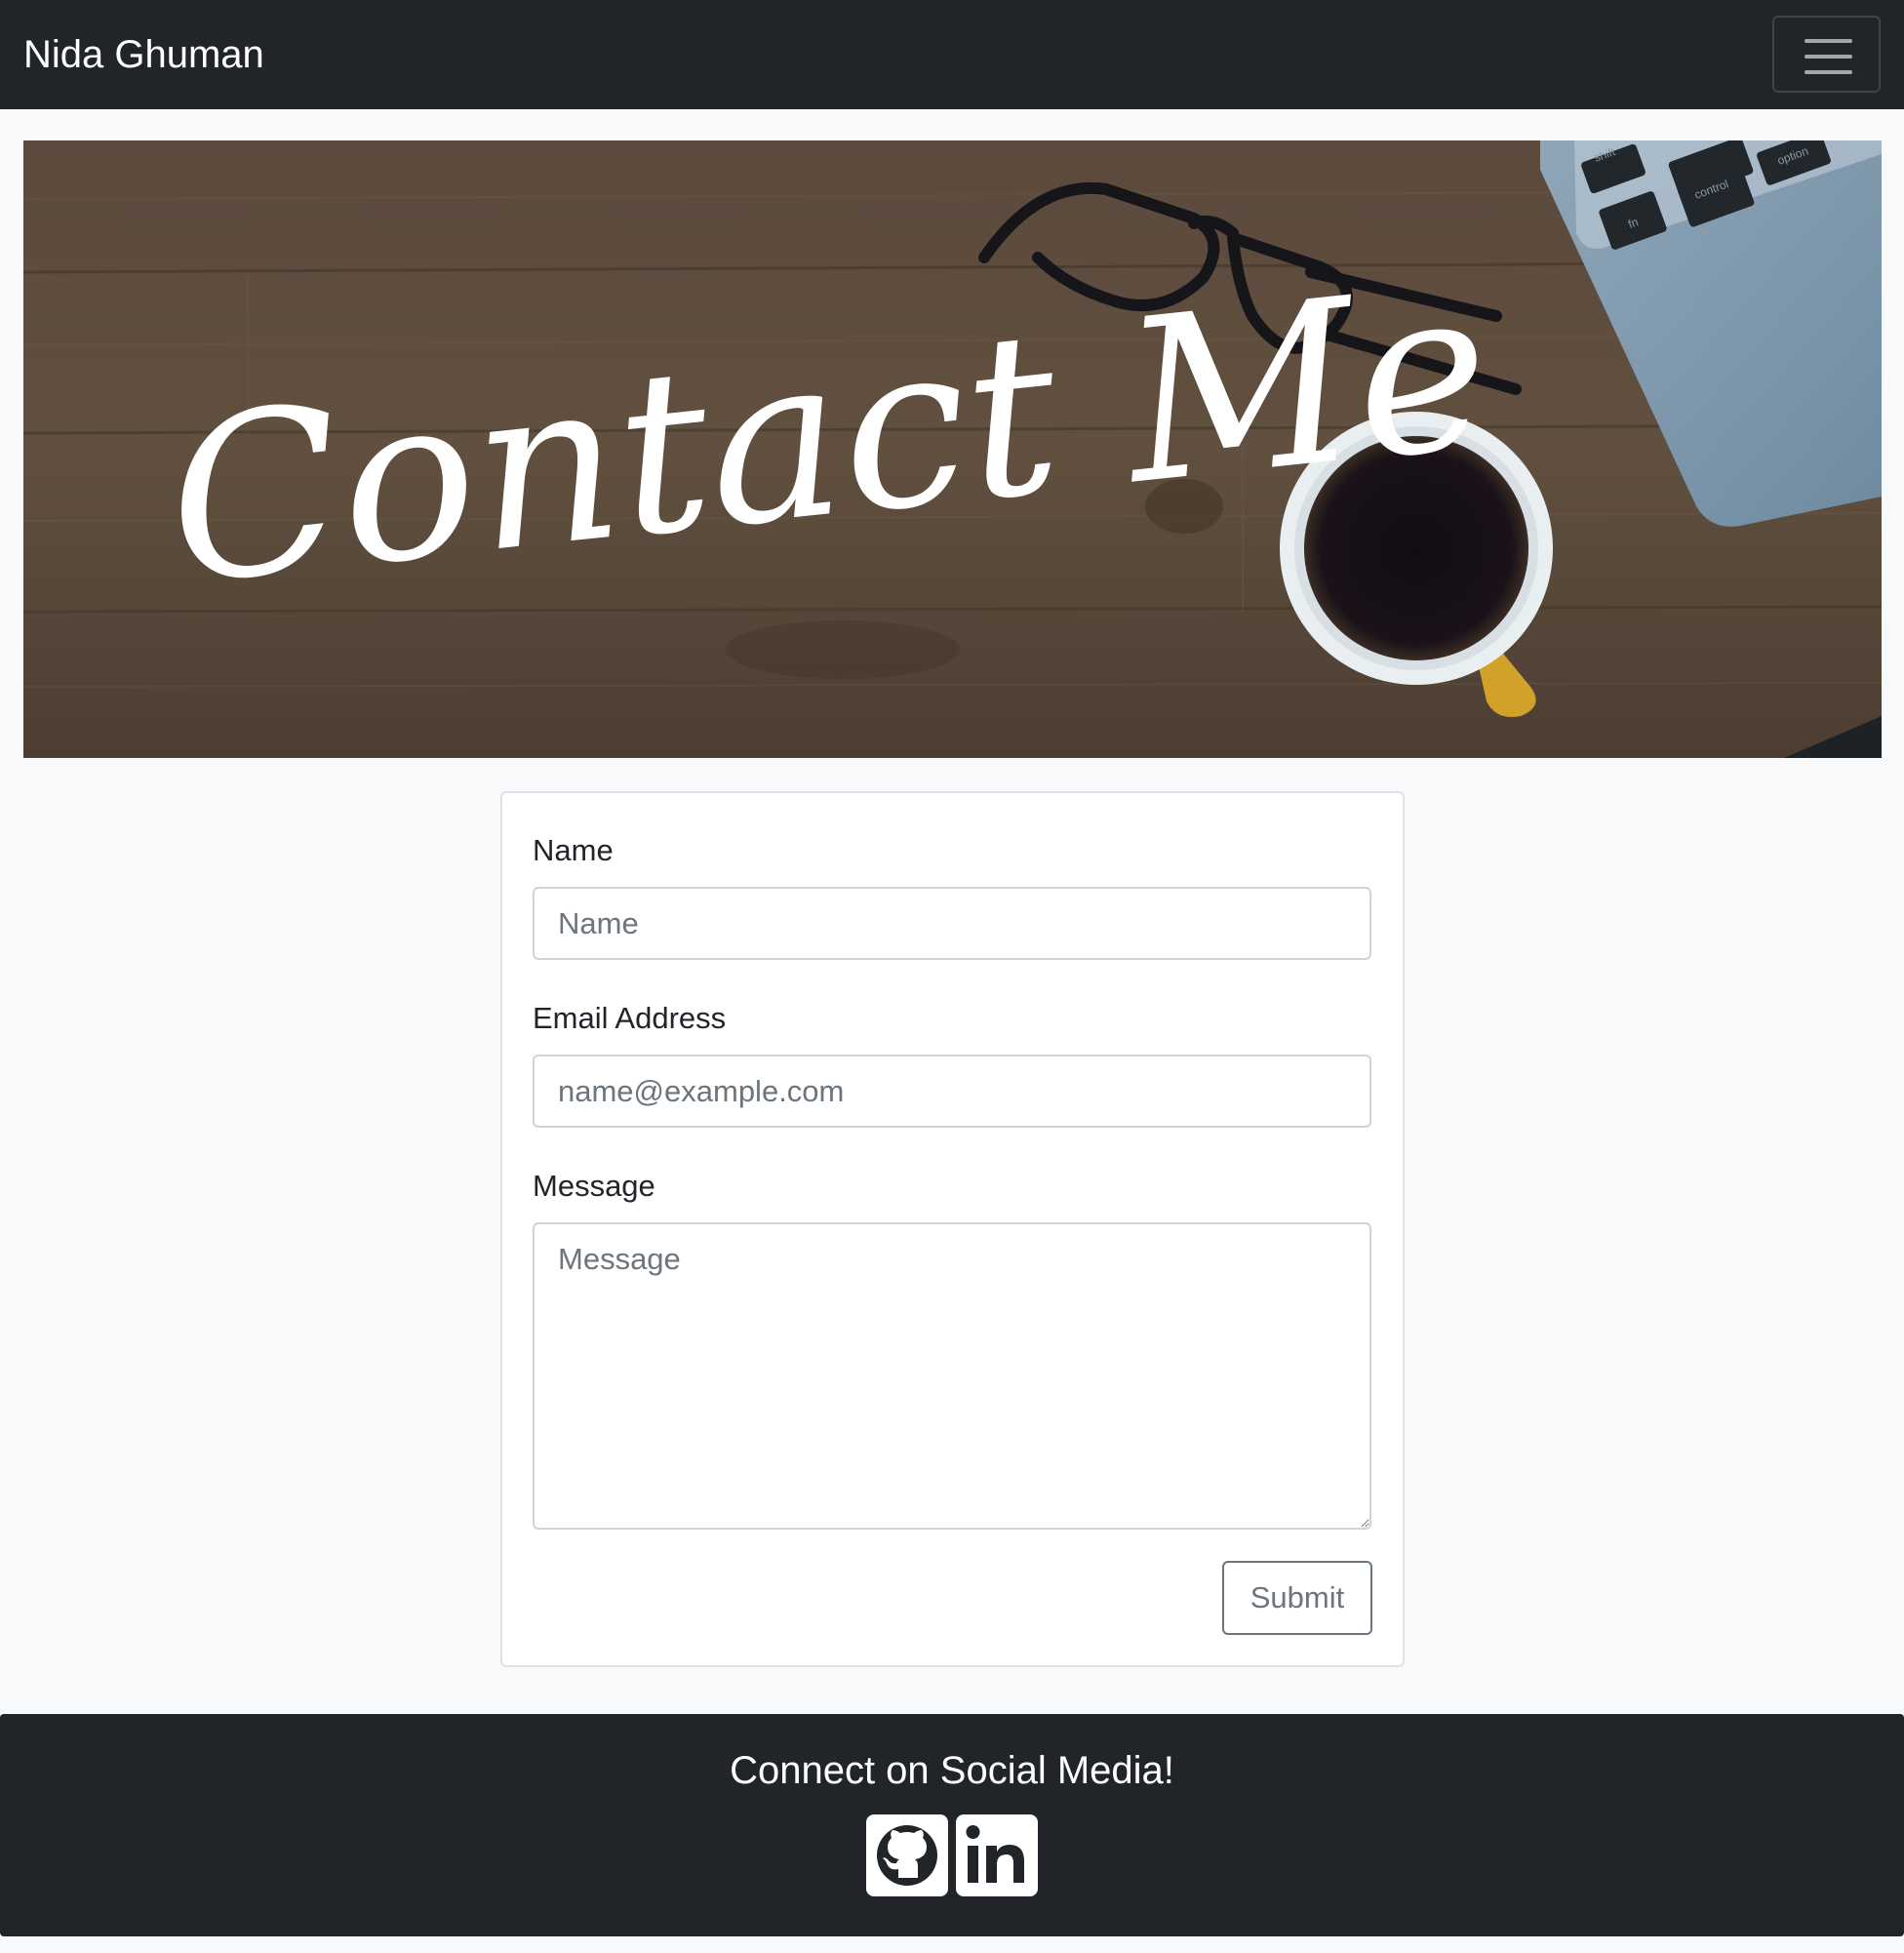 The width and height of the screenshot is (1904, 1953). I want to click on email-input, so click(952, 1091).